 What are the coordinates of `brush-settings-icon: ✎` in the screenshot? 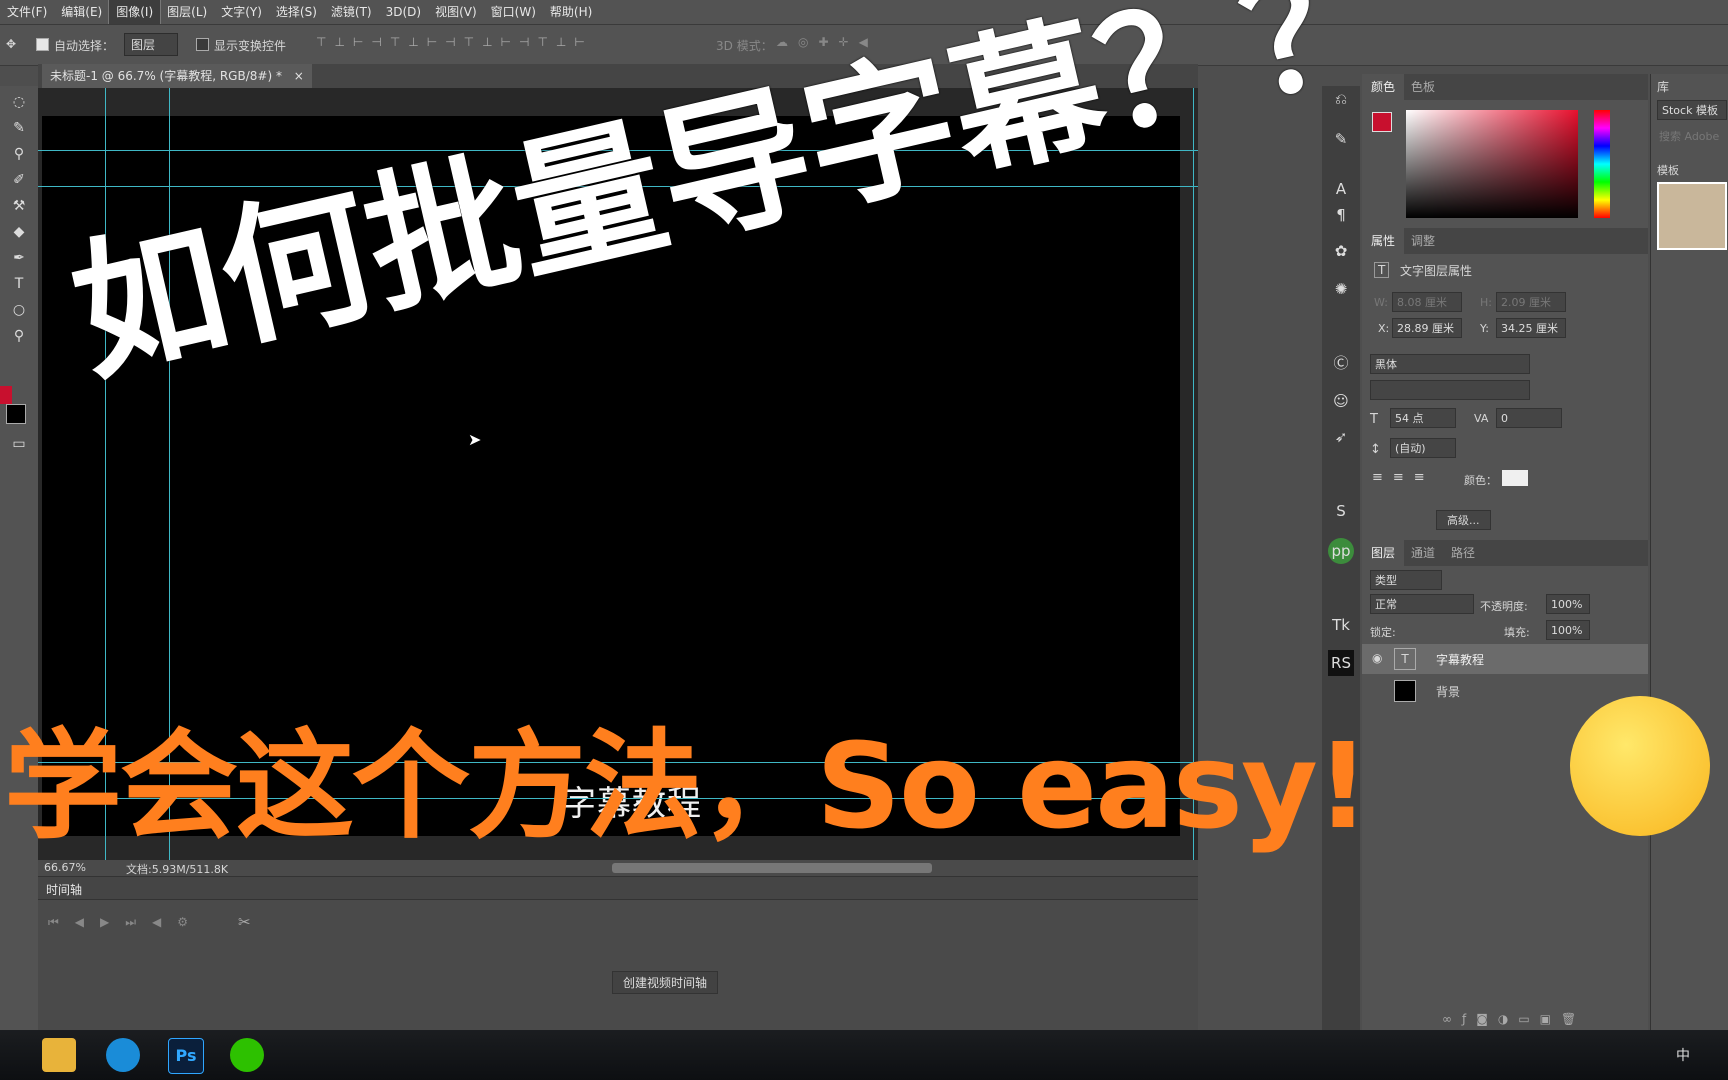 It's located at (1341, 139).